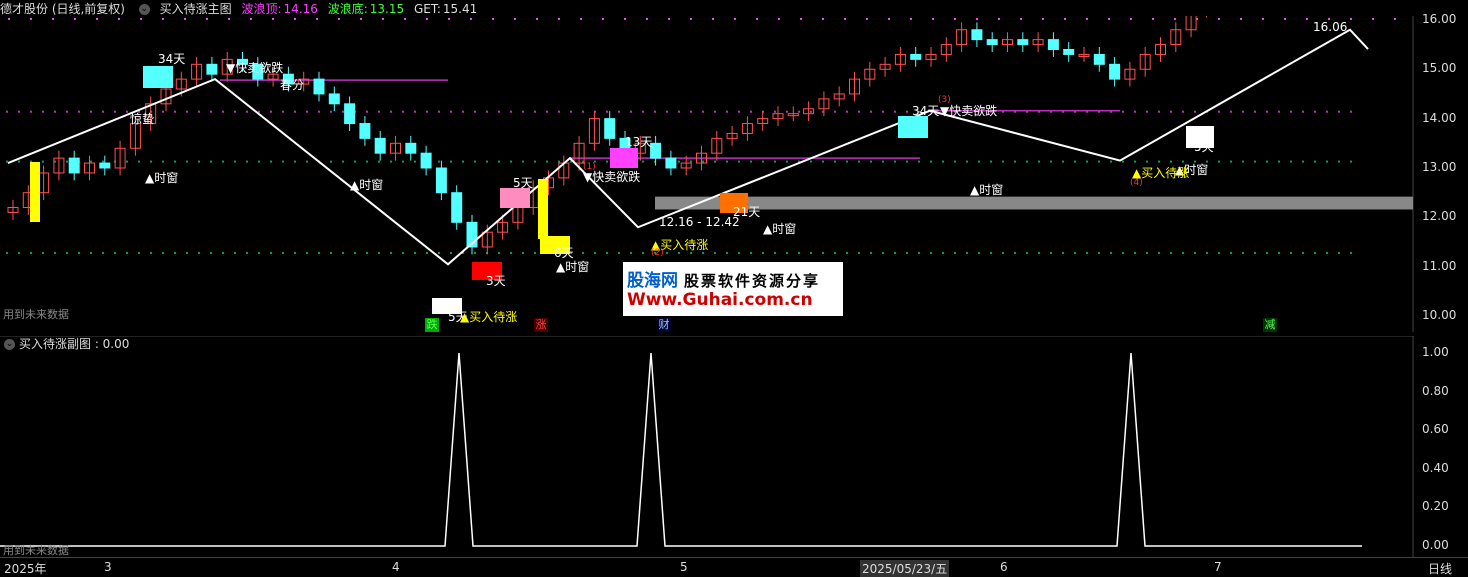 This screenshot has width=1468, height=577. Describe the element at coordinates (1435, 467) in the screenshot. I see `y-tick-label: 0.40` at that location.